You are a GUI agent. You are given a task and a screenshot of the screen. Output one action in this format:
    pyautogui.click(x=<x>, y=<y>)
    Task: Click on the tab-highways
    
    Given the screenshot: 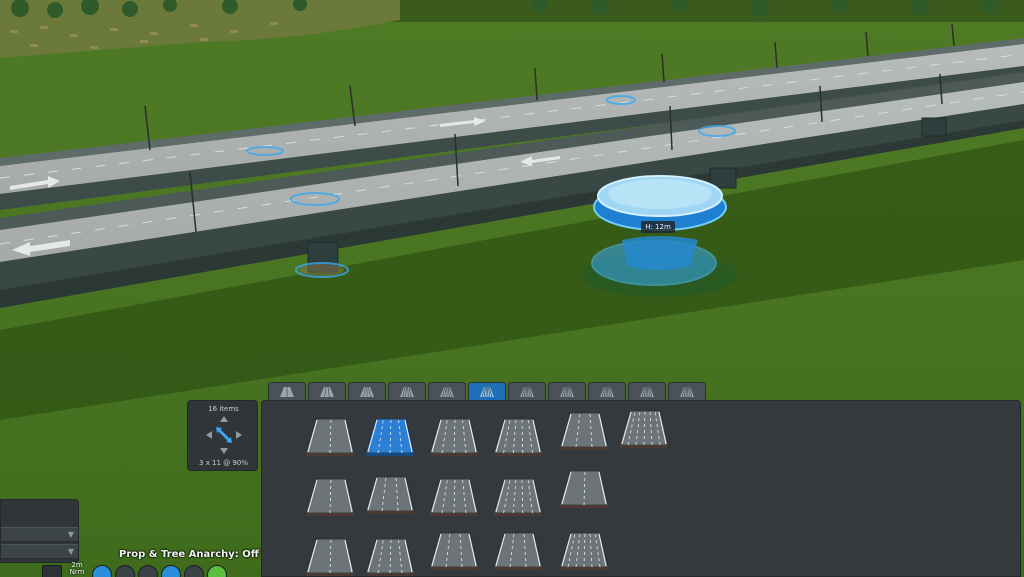 What is the action you would take?
    pyautogui.click(x=487, y=391)
    